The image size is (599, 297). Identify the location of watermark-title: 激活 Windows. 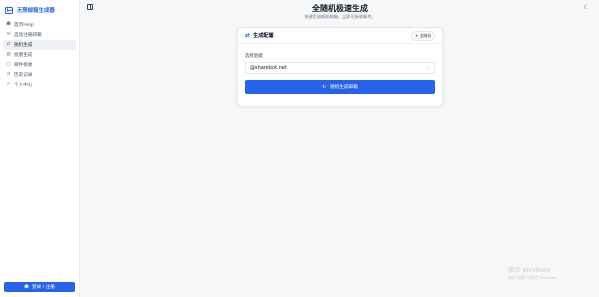
(529, 270).